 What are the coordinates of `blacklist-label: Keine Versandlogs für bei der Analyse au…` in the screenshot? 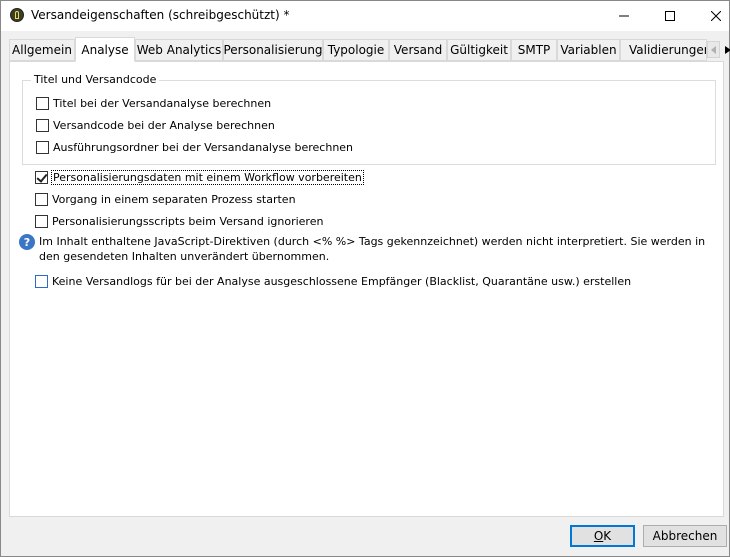 It's located at (342, 281).